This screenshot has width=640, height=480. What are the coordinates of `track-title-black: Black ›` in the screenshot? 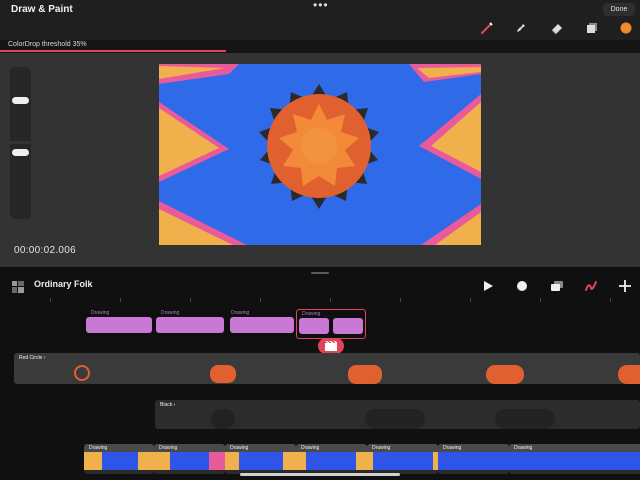 It's located at (168, 405).